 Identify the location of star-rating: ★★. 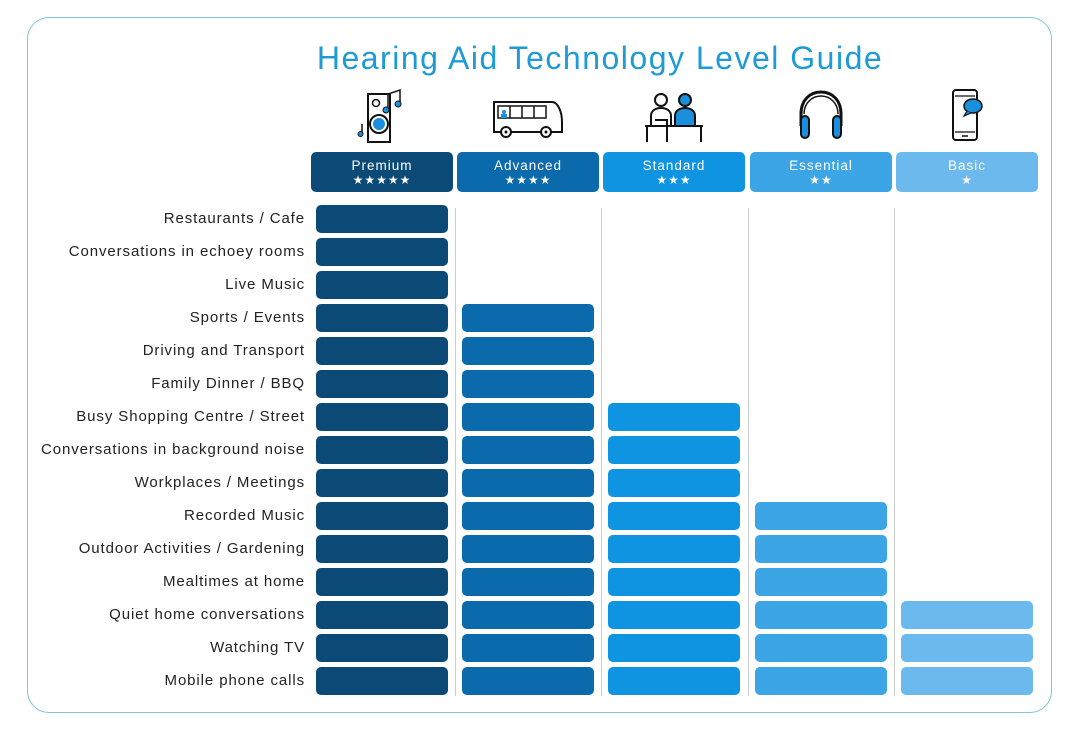
(821, 180).